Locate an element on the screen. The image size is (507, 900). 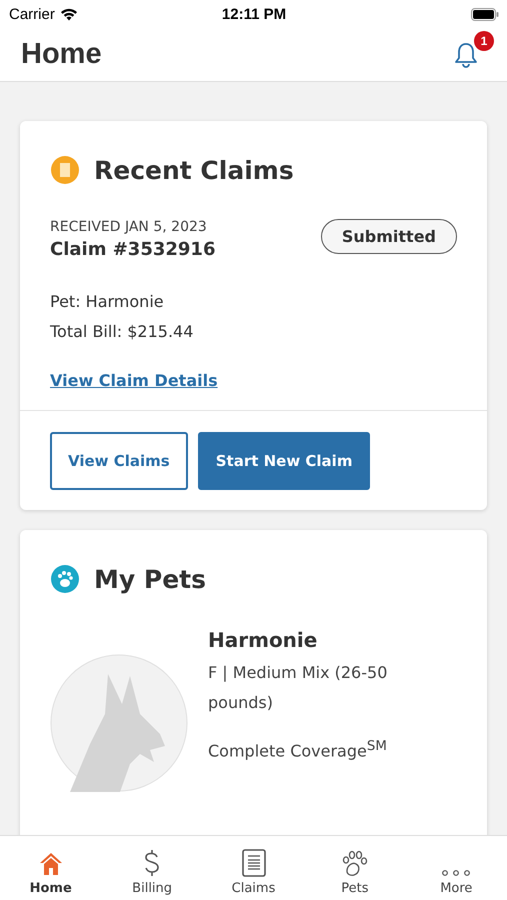
pet-name: Harmonie is located at coordinates (263, 640).